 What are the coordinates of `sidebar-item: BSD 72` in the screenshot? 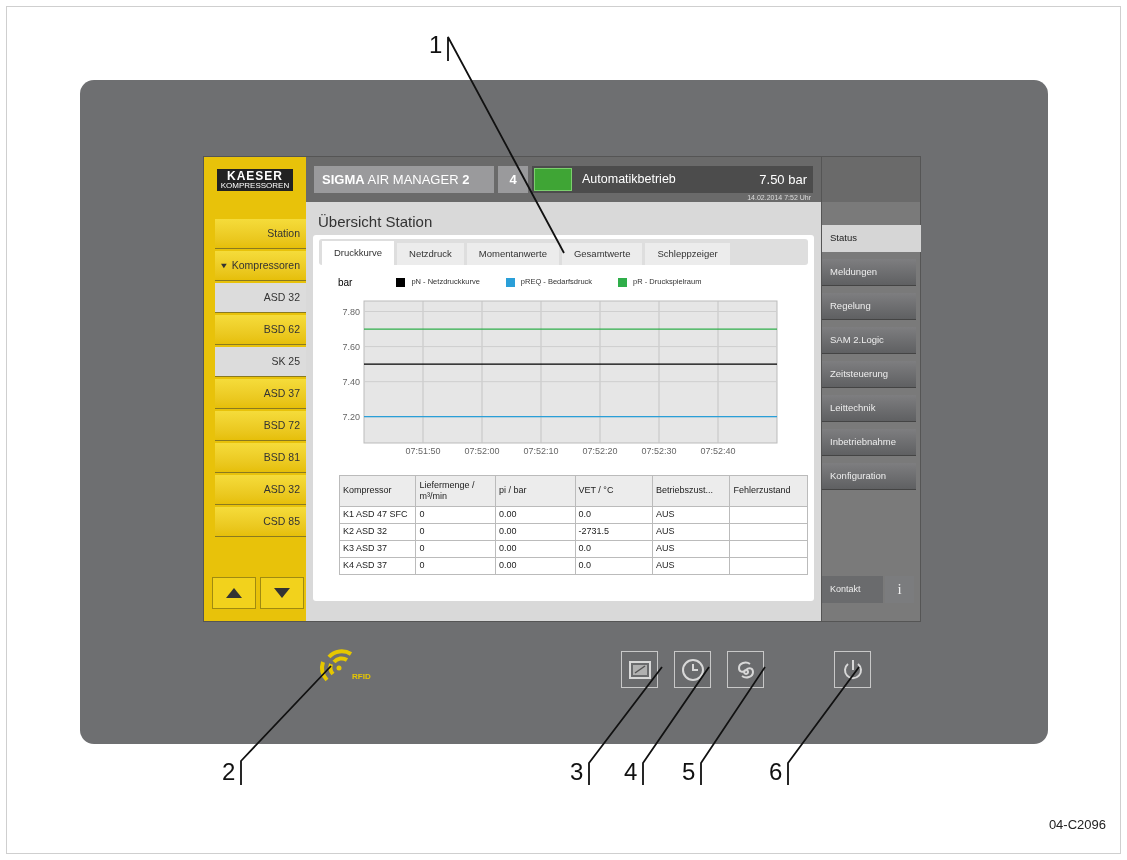 It's located at (260, 426).